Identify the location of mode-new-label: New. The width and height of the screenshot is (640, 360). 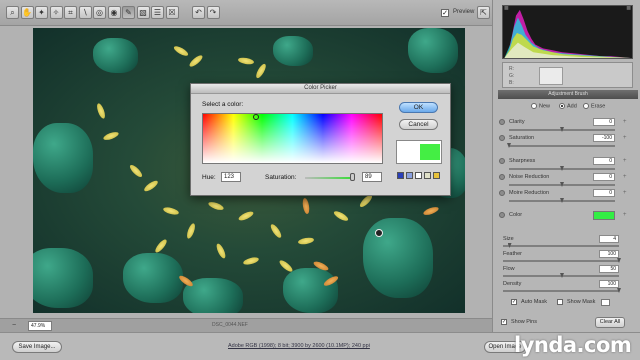
(545, 106).